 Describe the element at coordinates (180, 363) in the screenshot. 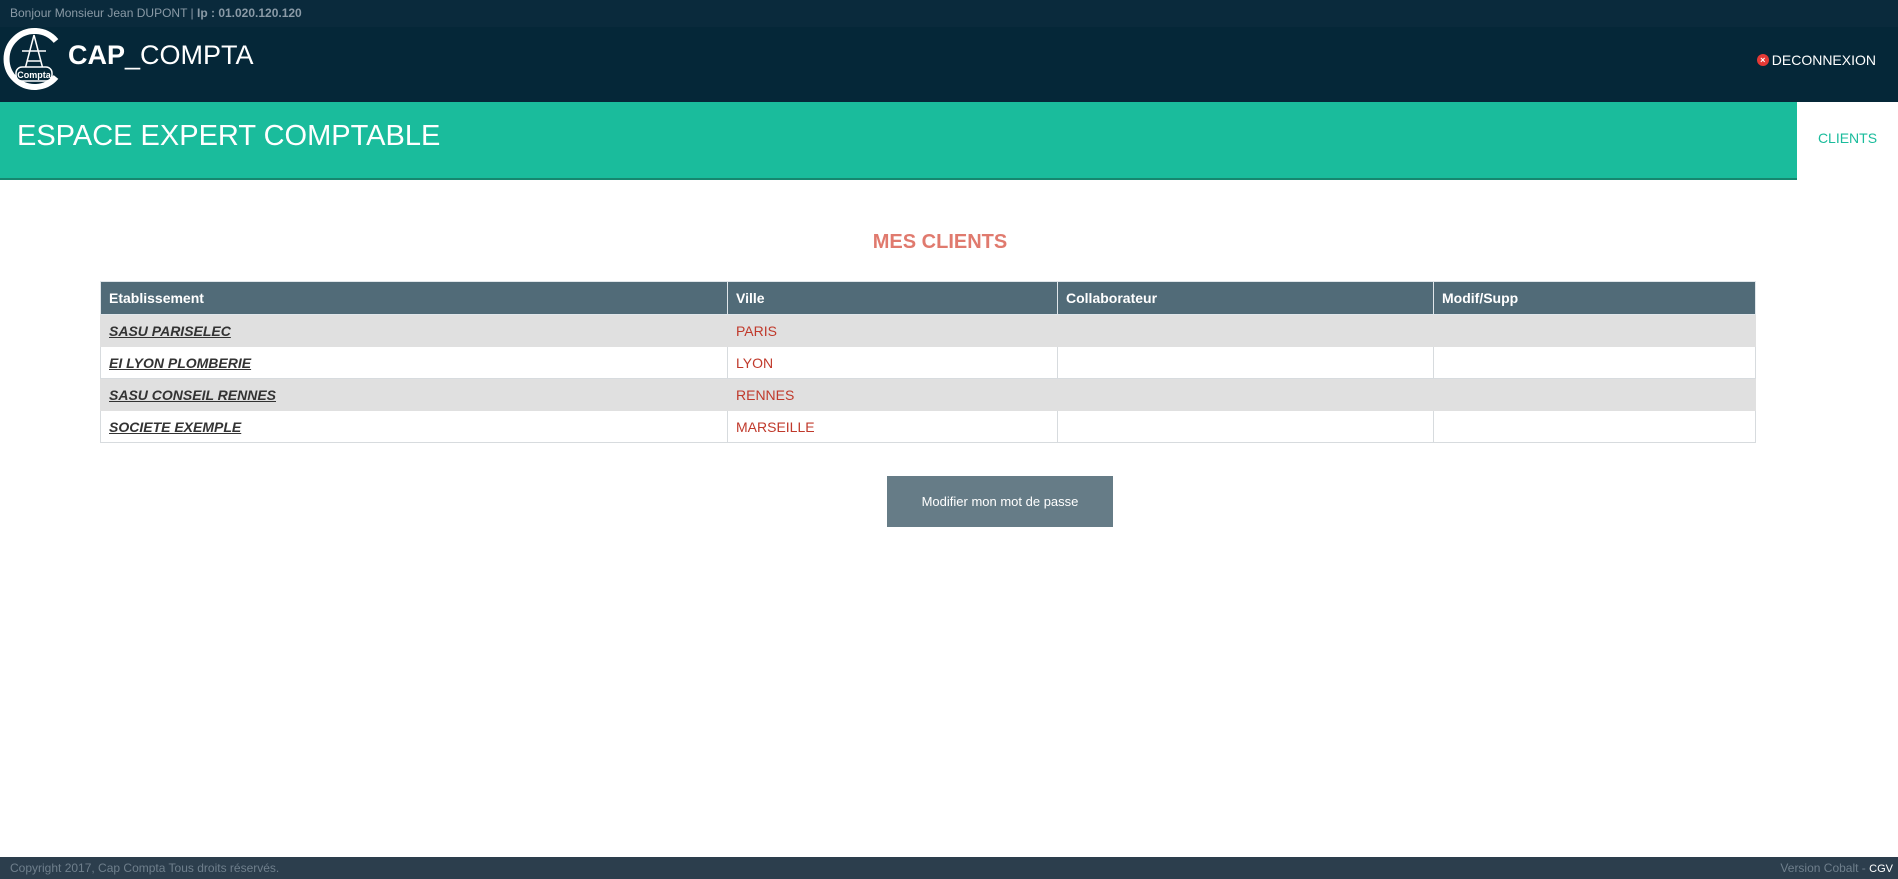

I see `client-link: EI LYON PLOMBERIE` at that location.